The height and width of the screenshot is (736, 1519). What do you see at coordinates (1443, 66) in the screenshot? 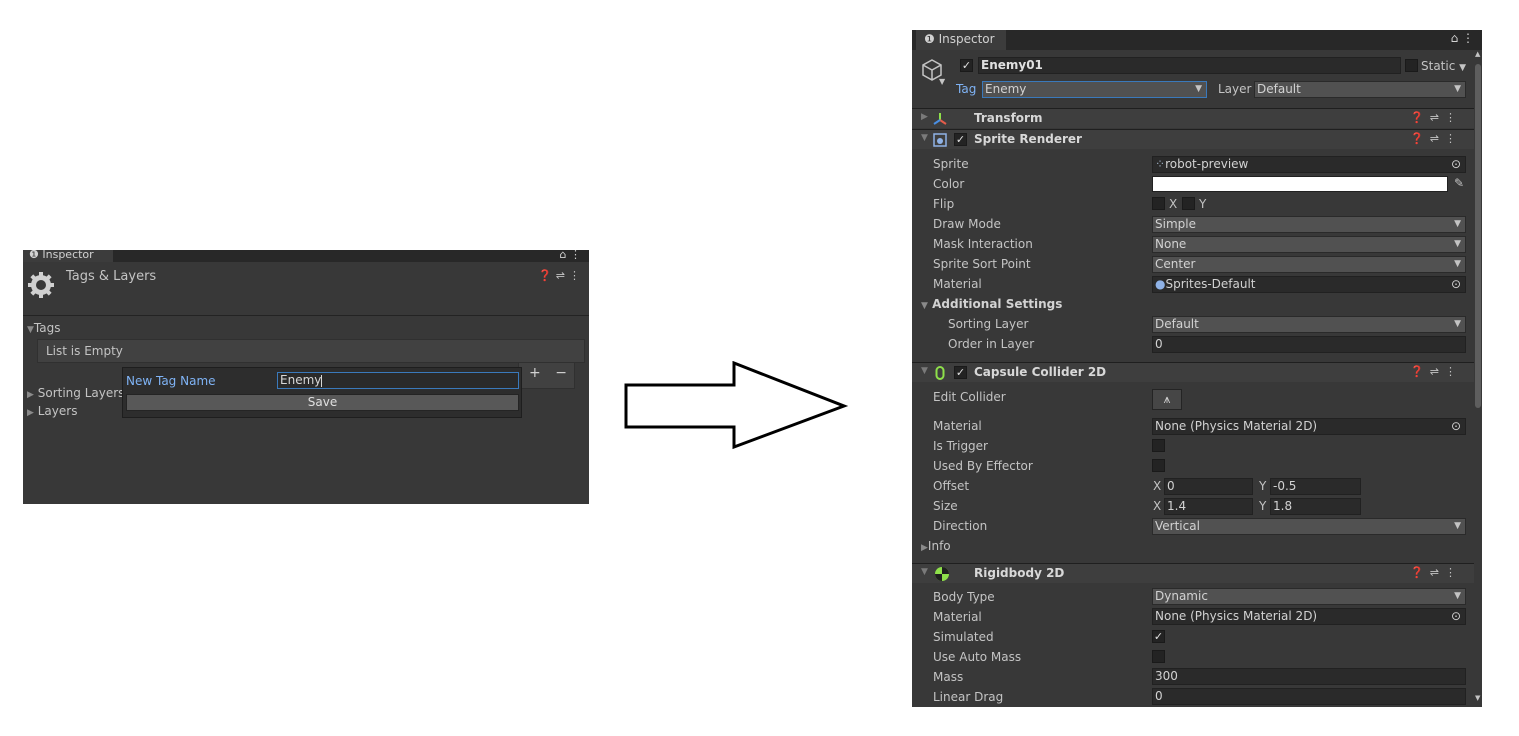
I see `static-dropdown: Static ▼` at bounding box center [1443, 66].